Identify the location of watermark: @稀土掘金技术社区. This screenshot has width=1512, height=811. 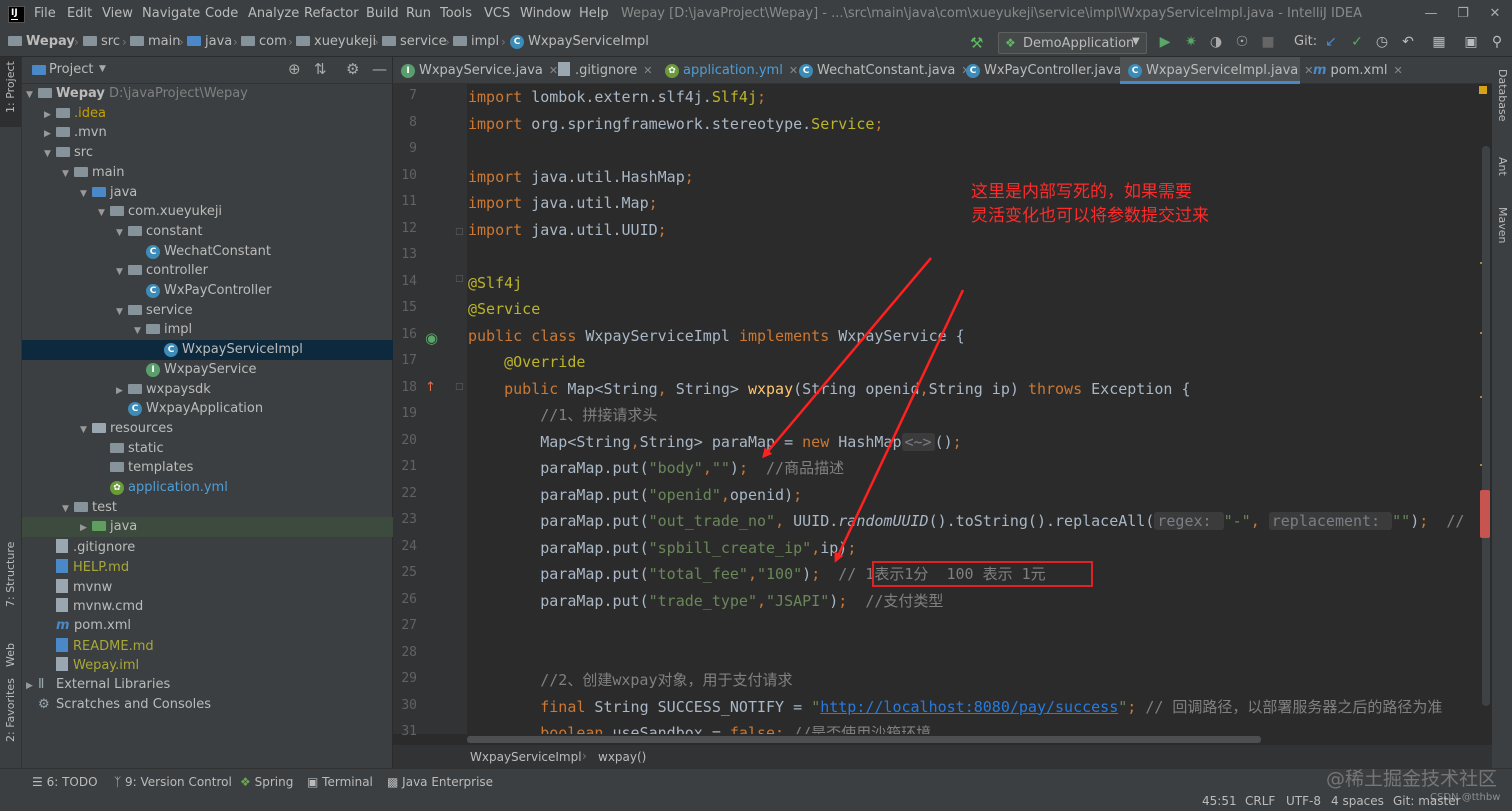
(1412, 779).